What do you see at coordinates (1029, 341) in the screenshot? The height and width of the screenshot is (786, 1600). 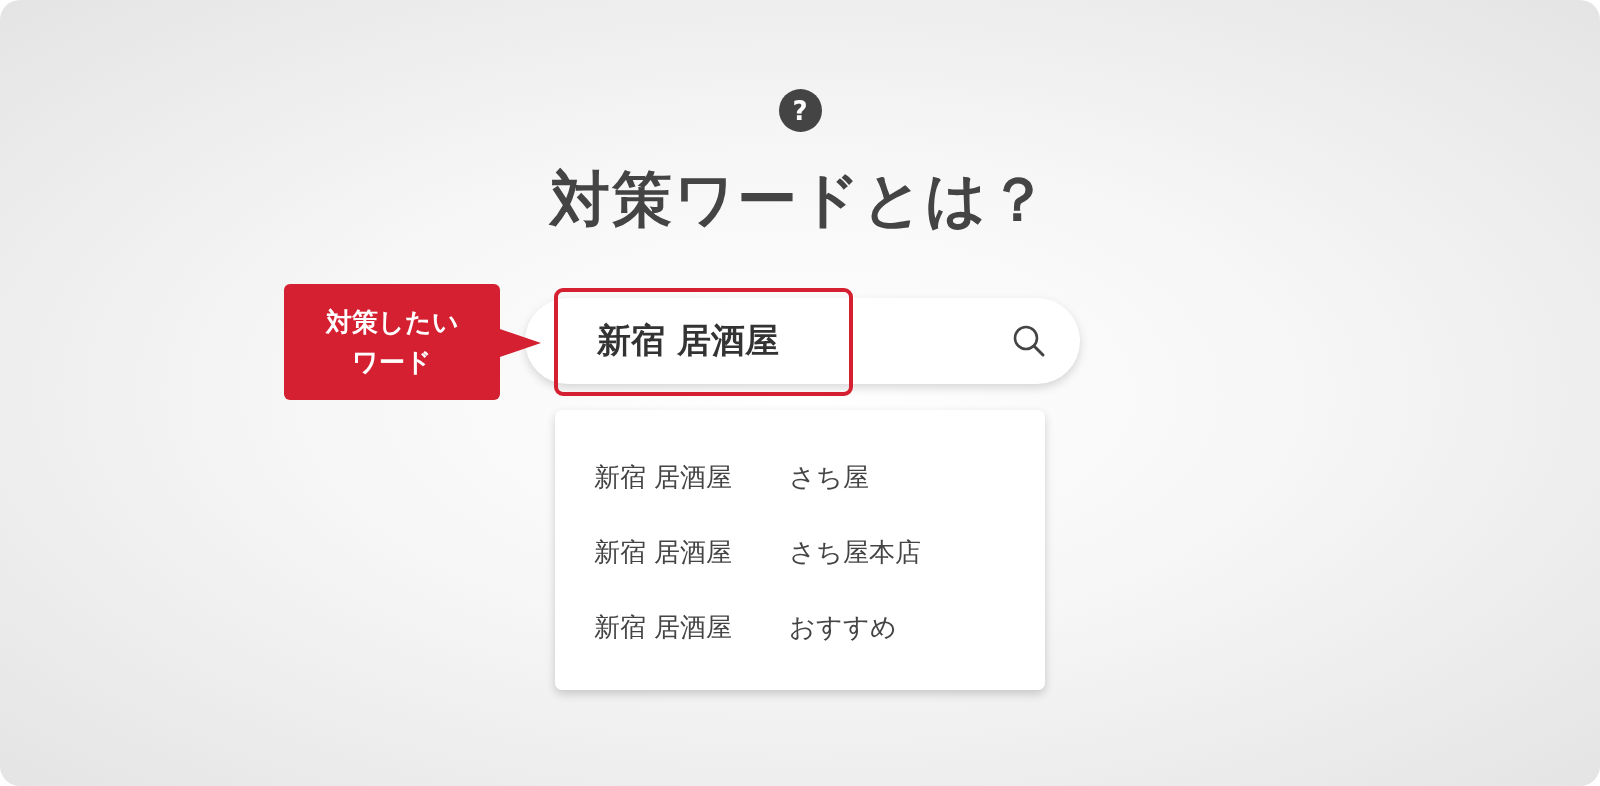 I see `search-icon` at bounding box center [1029, 341].